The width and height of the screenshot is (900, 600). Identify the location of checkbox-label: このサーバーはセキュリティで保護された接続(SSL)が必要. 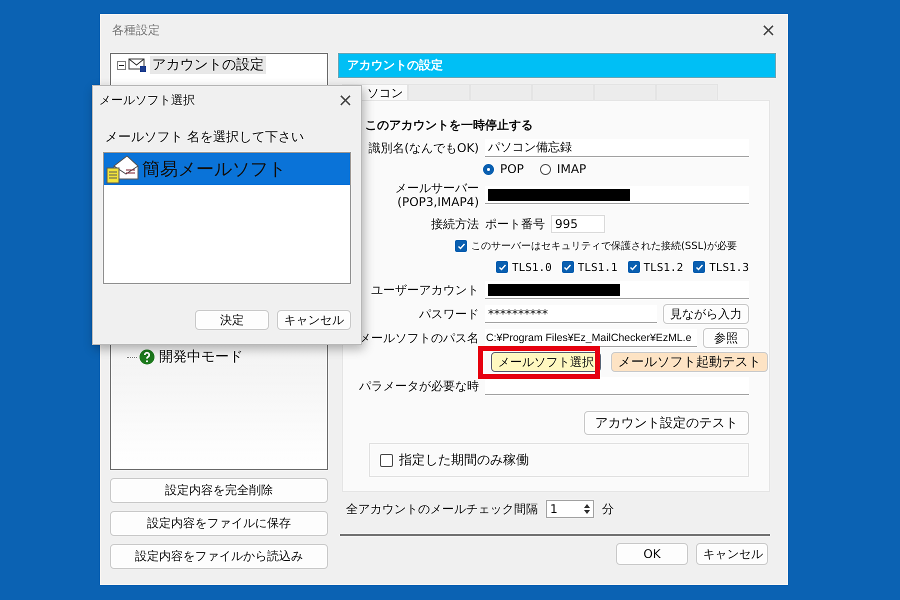
(604, 246).